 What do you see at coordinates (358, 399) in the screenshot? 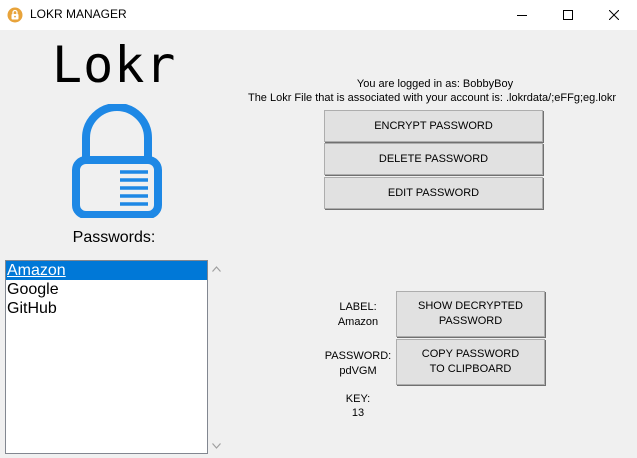
I see `key-caption: KEY:` at bounding box center [358, 399].